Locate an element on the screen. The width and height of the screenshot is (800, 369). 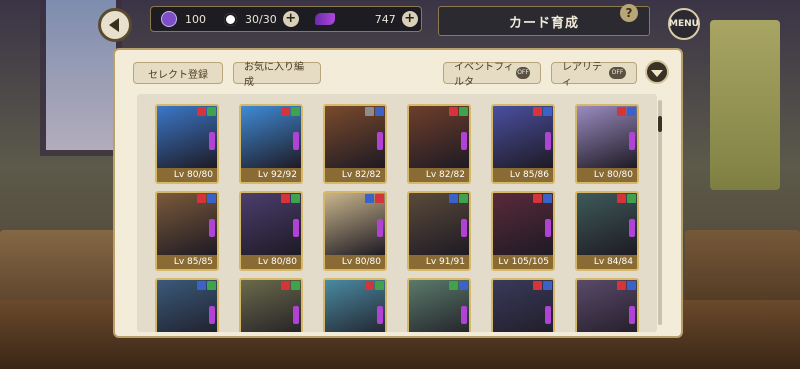
card-level: Lv 84/84 is located at coordinates (607, 262).